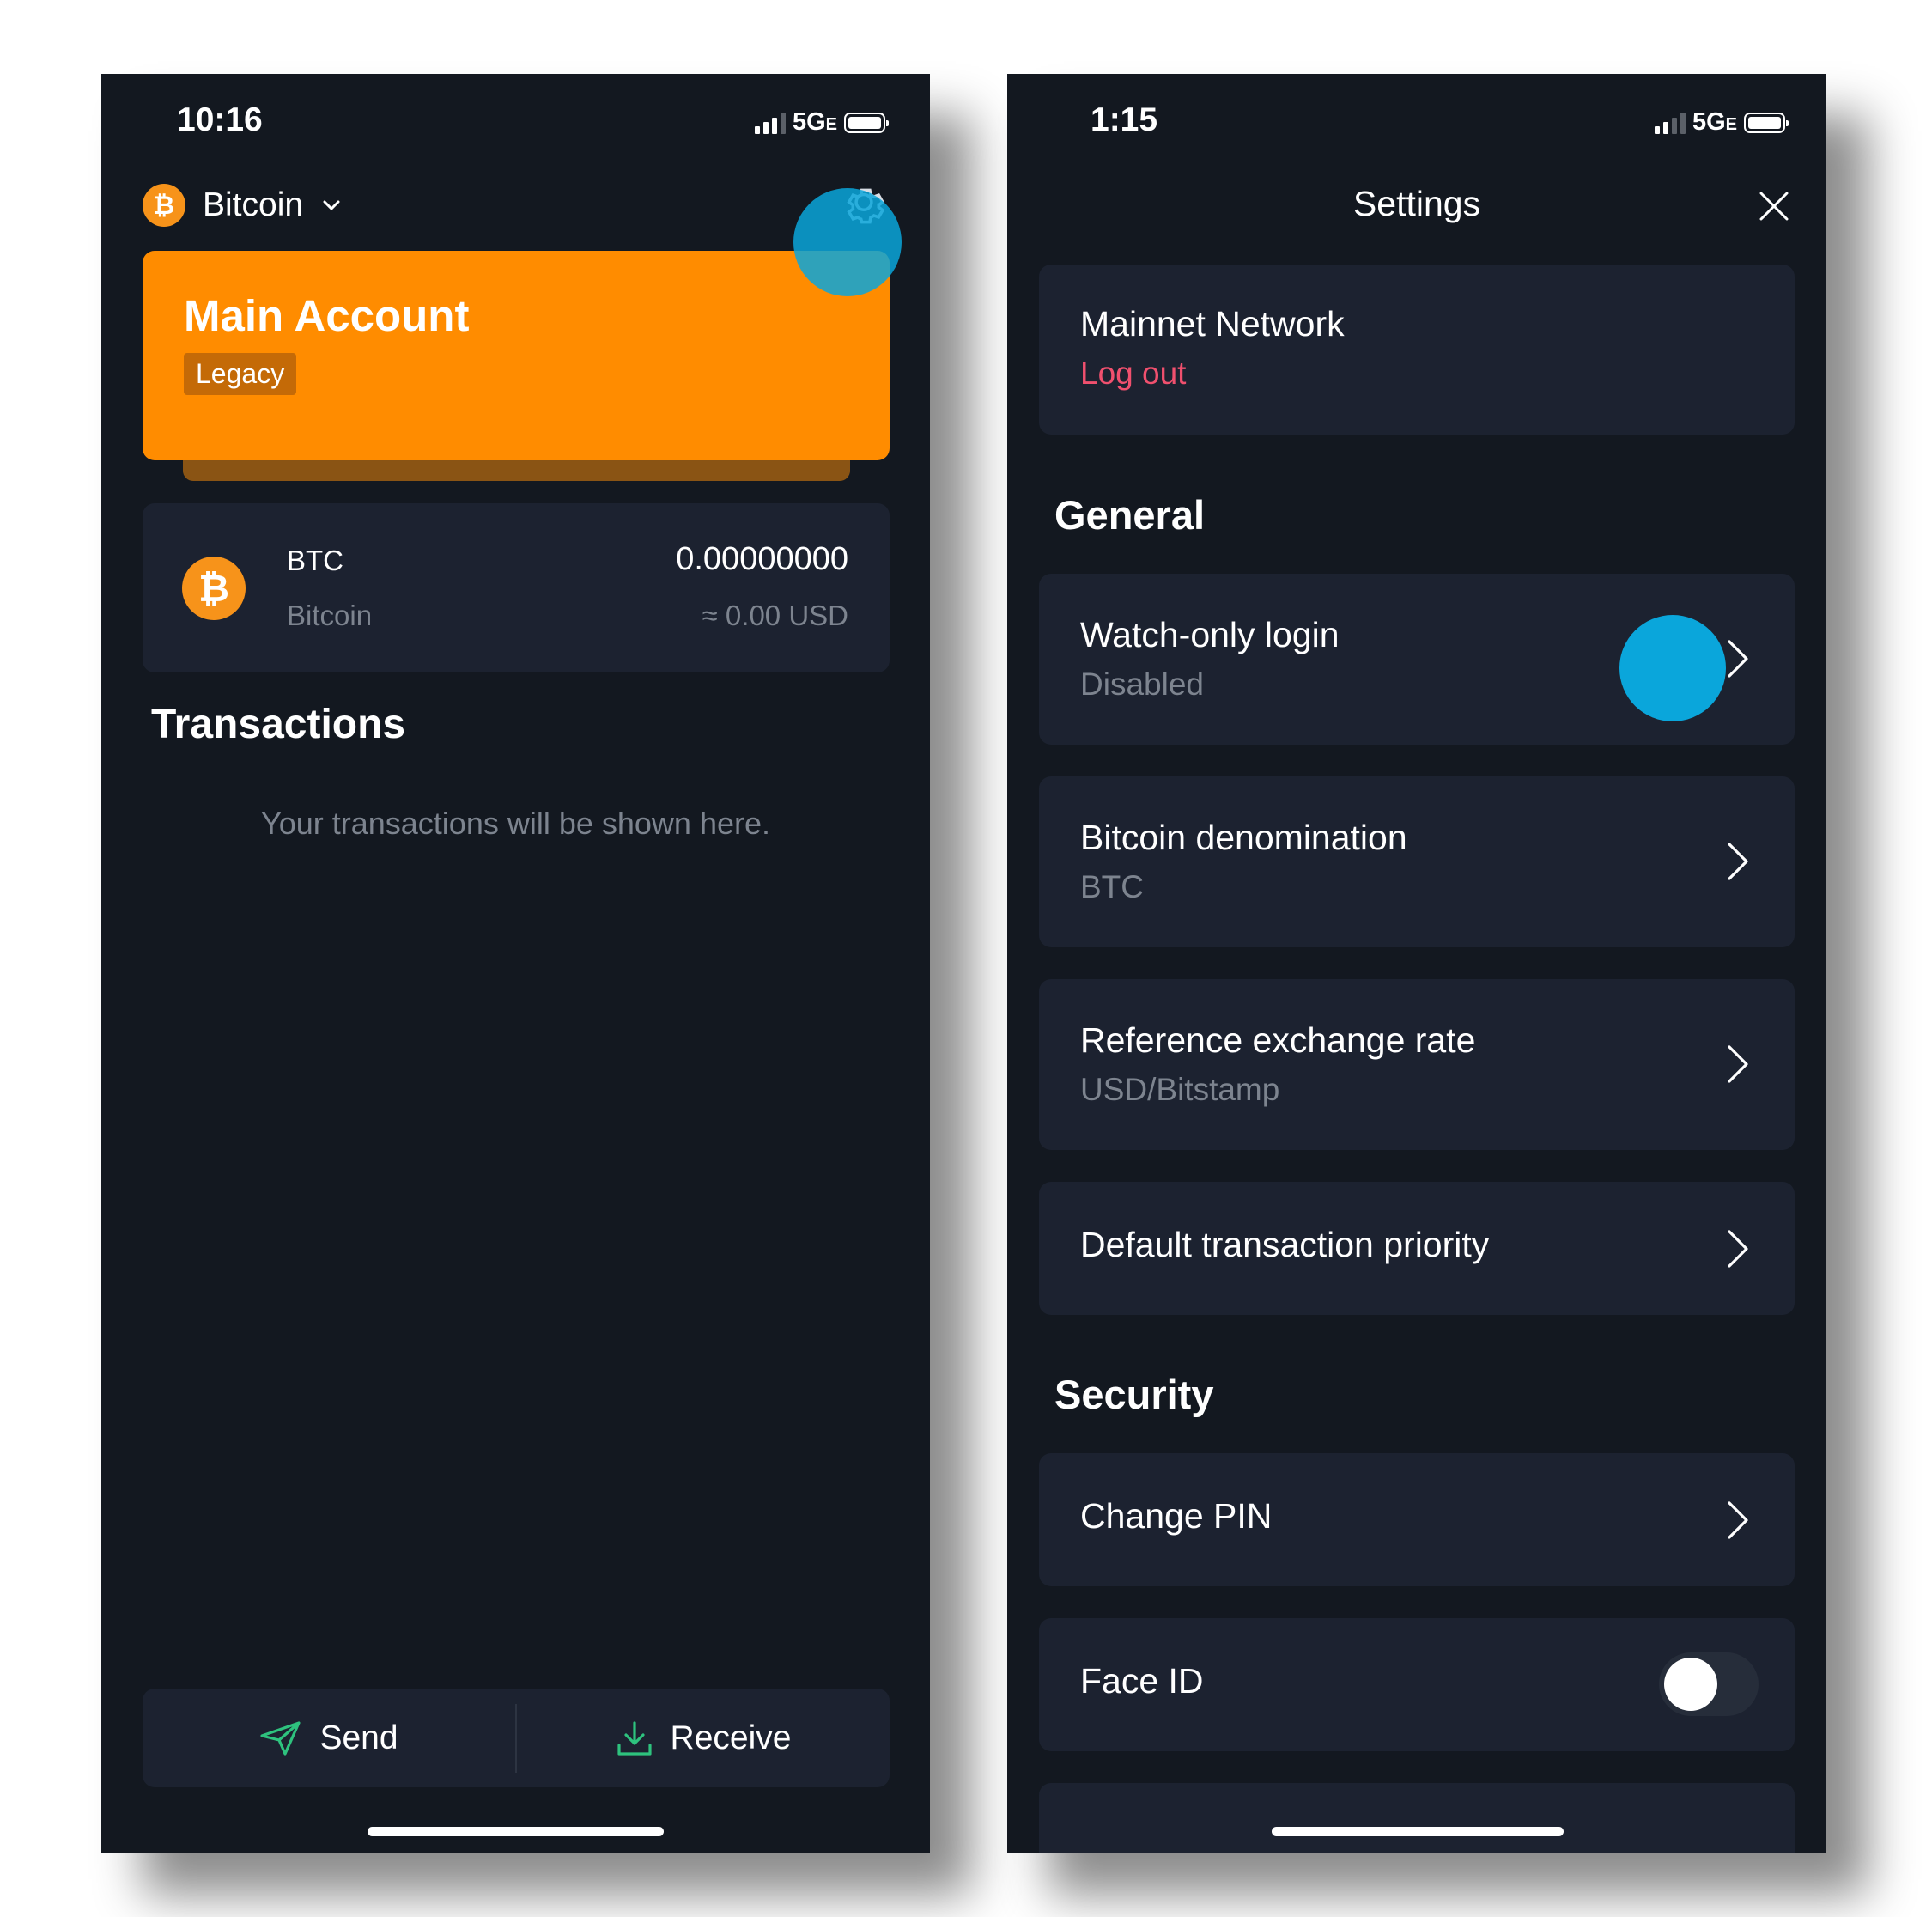 Image resolution: width=1932 pixels, height=1917 pixels. Describe the element at coordinates (253, 204) in the screenshot. I see `coin-name: Bitcoin` at that location.